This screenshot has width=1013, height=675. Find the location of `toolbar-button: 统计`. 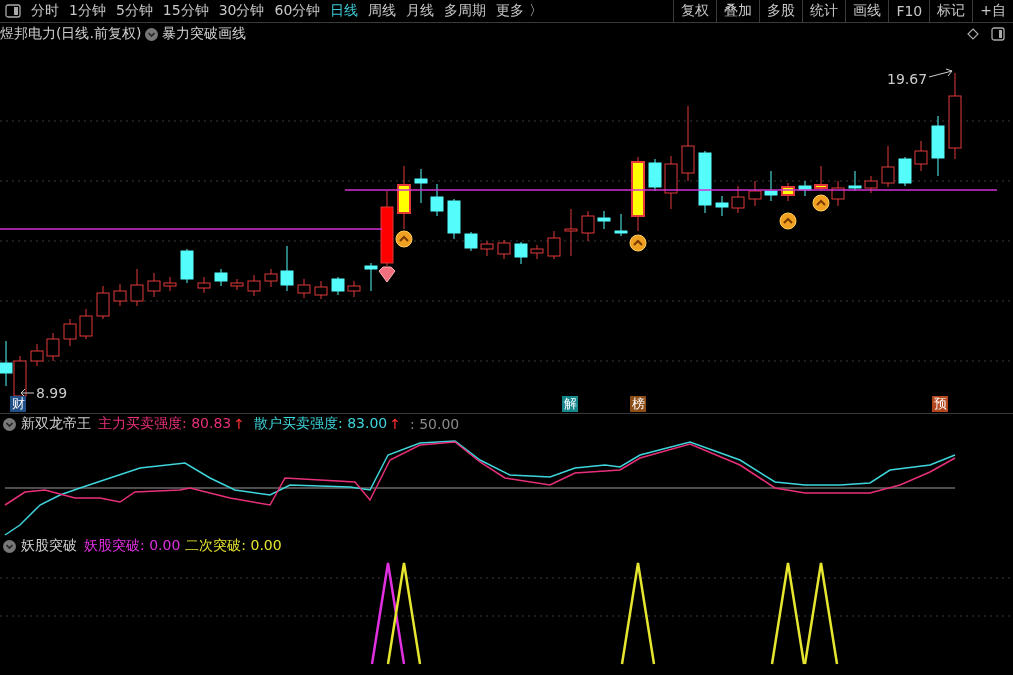

toolbar-button: 统计 is located at coordinates (824, 11).